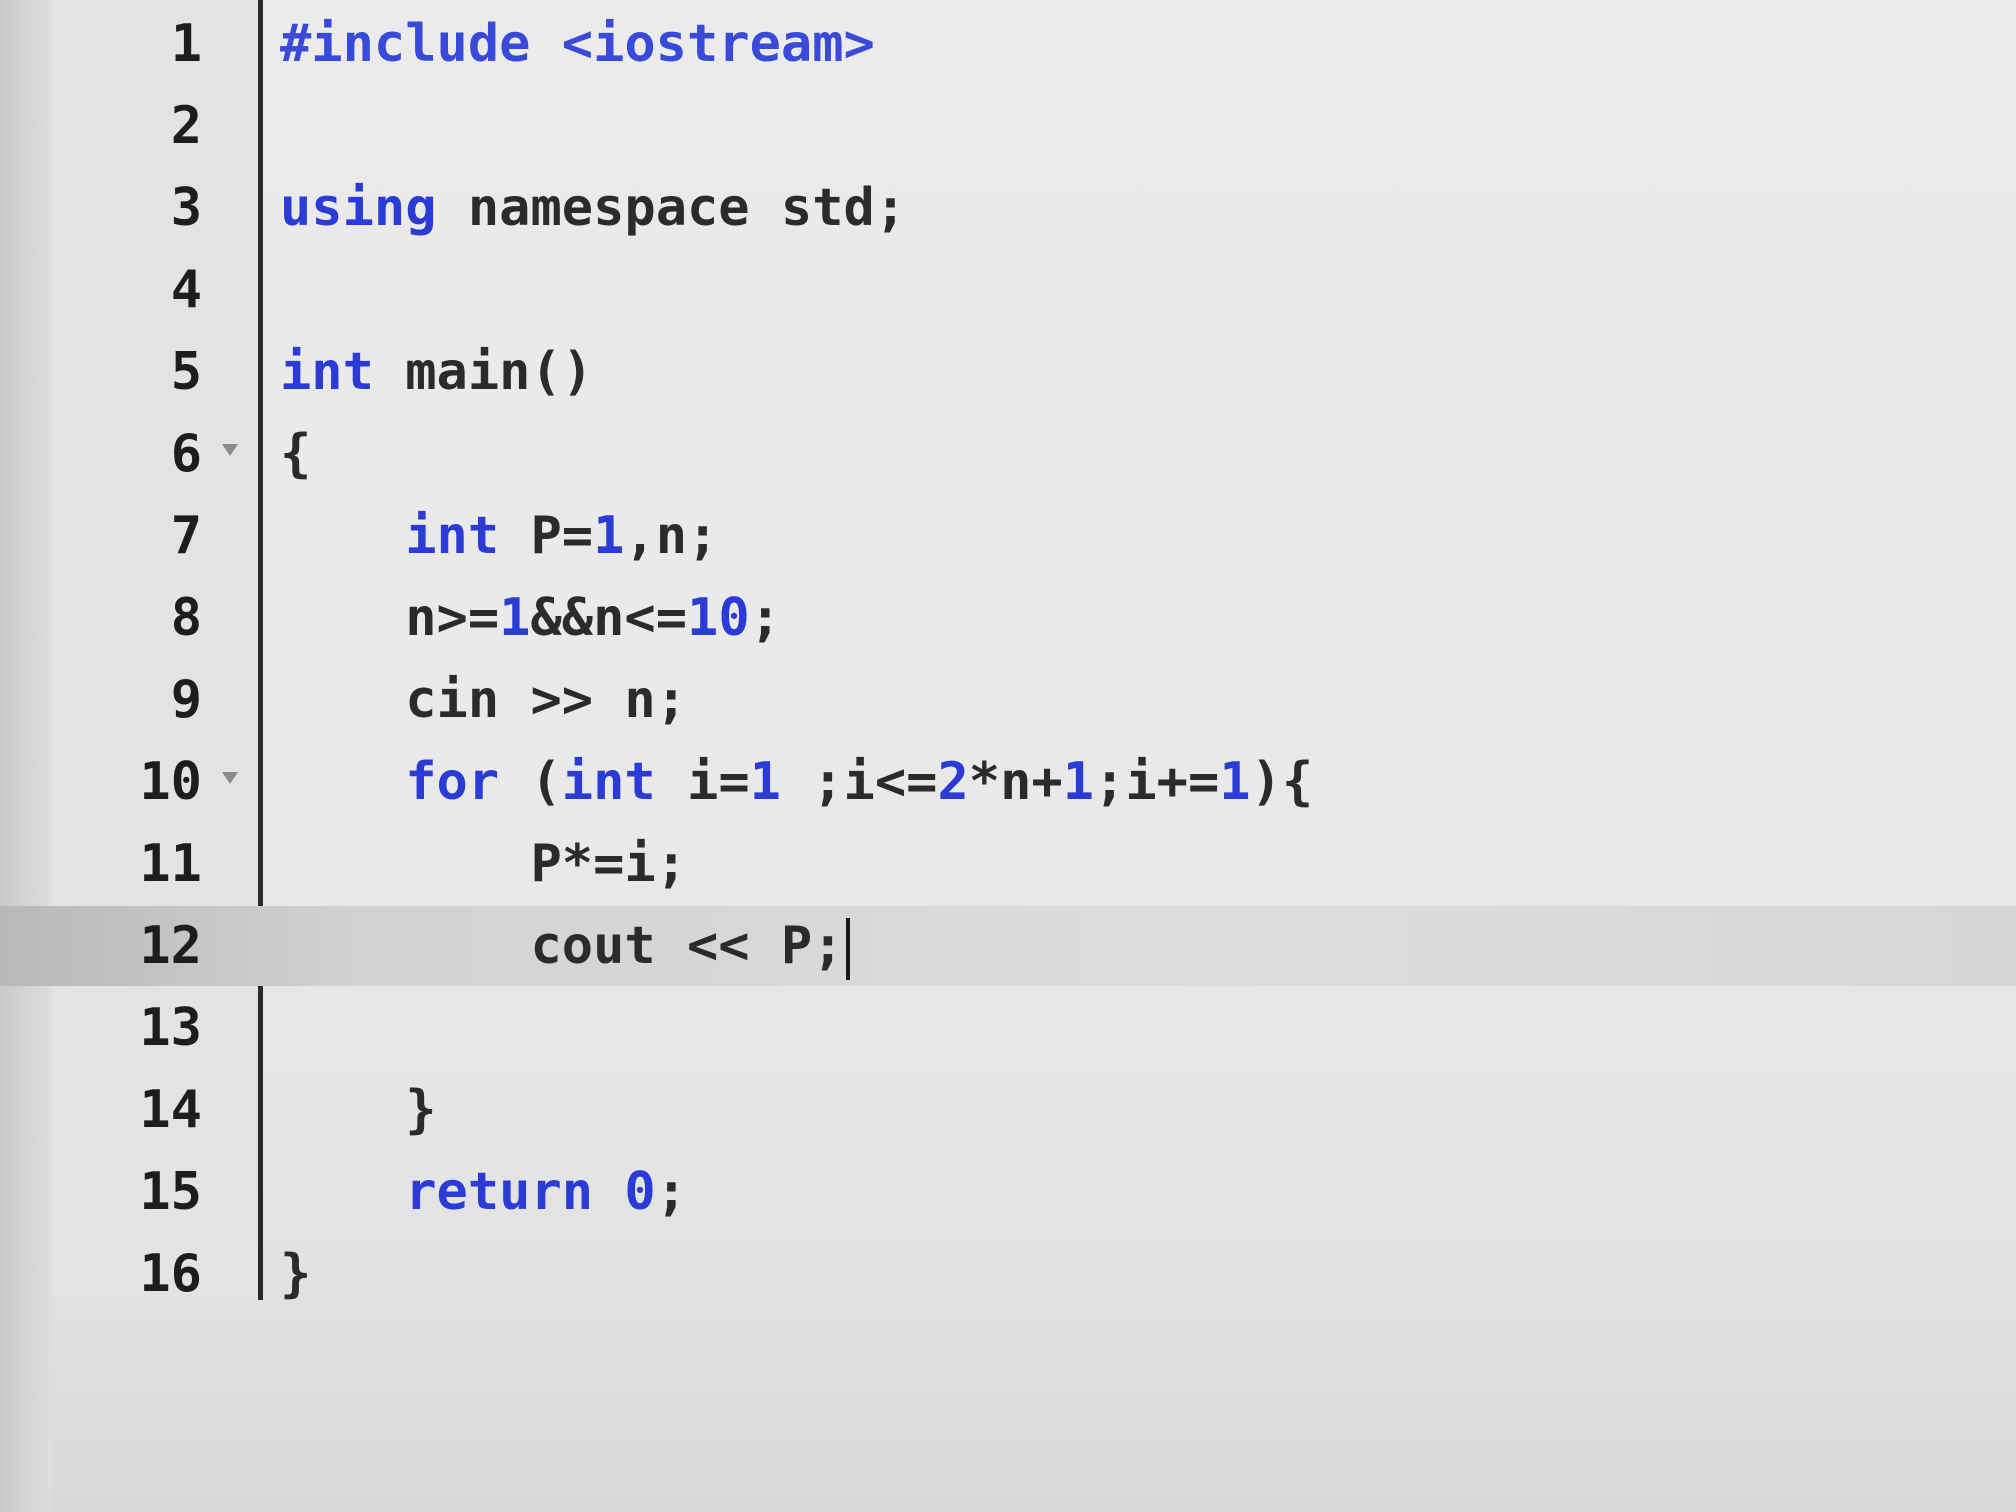  I want to click on code-text: for (int i=1 ;i<=2*n+1;i+=1){, so click(796, 782).